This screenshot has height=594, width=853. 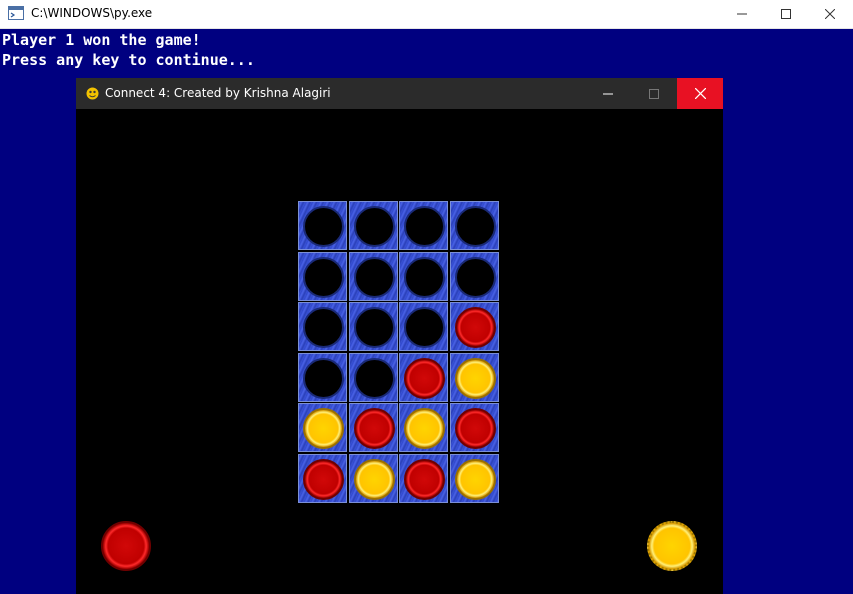 I want to click on game-titlebar: Connect 4: Created by Krishna Alagiri, so click(x=399, y=93).